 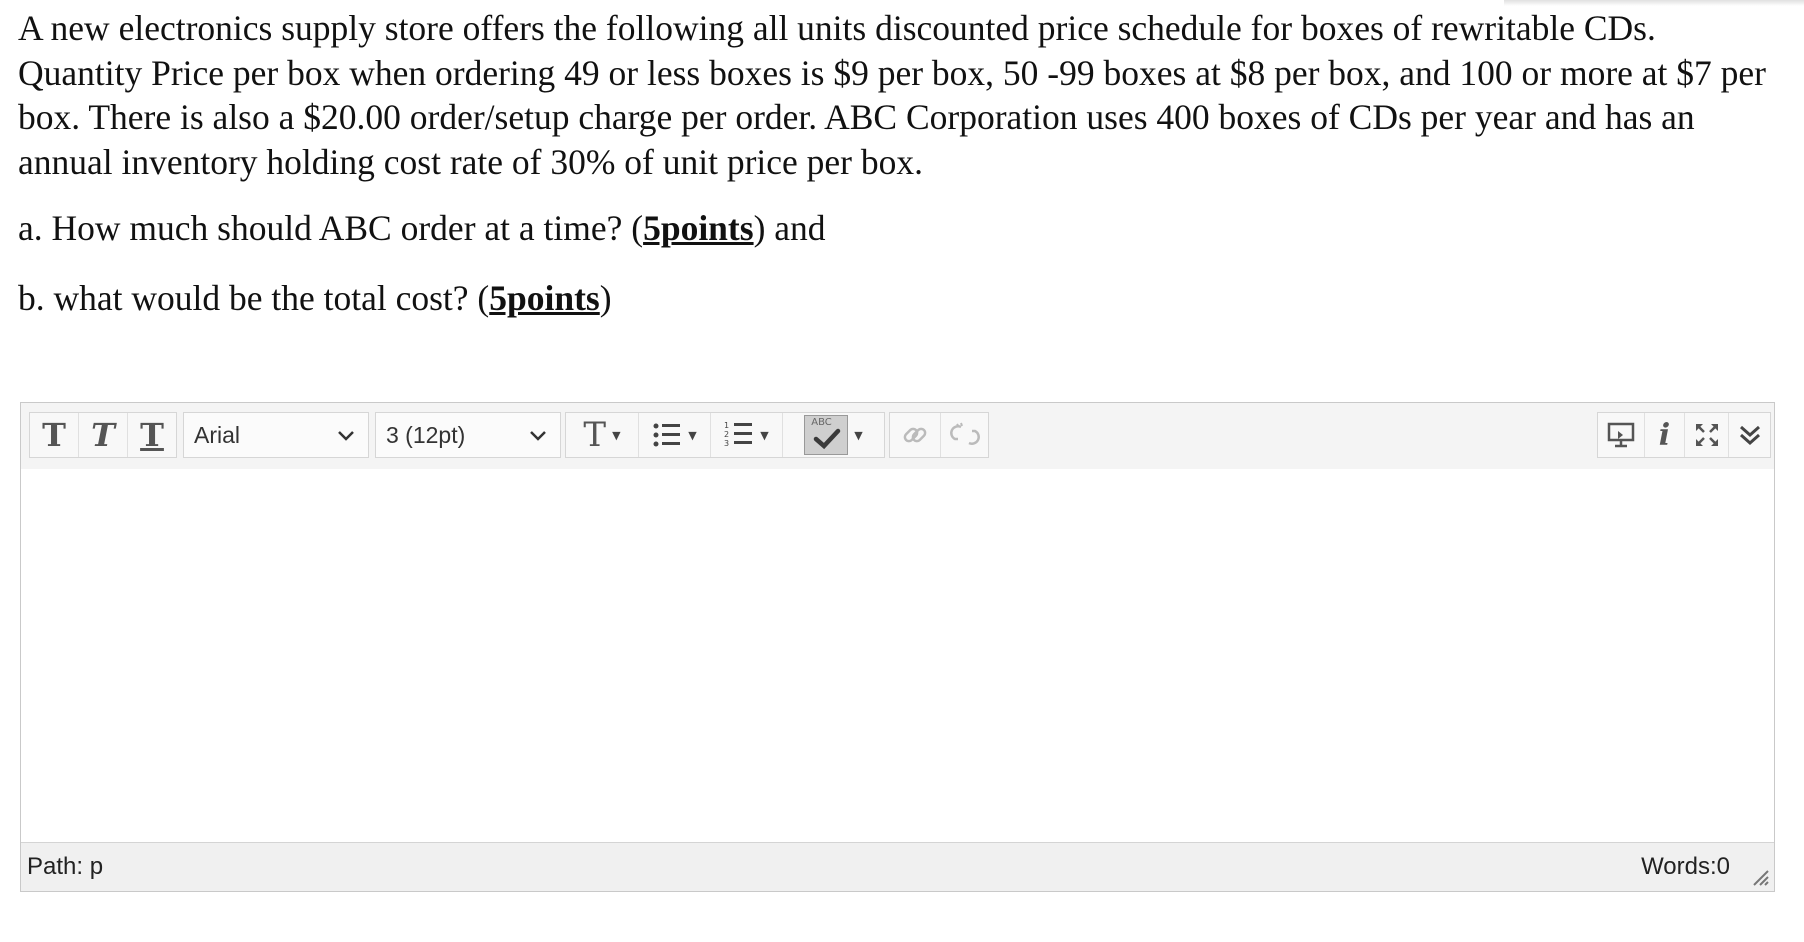 I want to click on numbered-list-icon: 1 2 3, so click(x=738, y=434).